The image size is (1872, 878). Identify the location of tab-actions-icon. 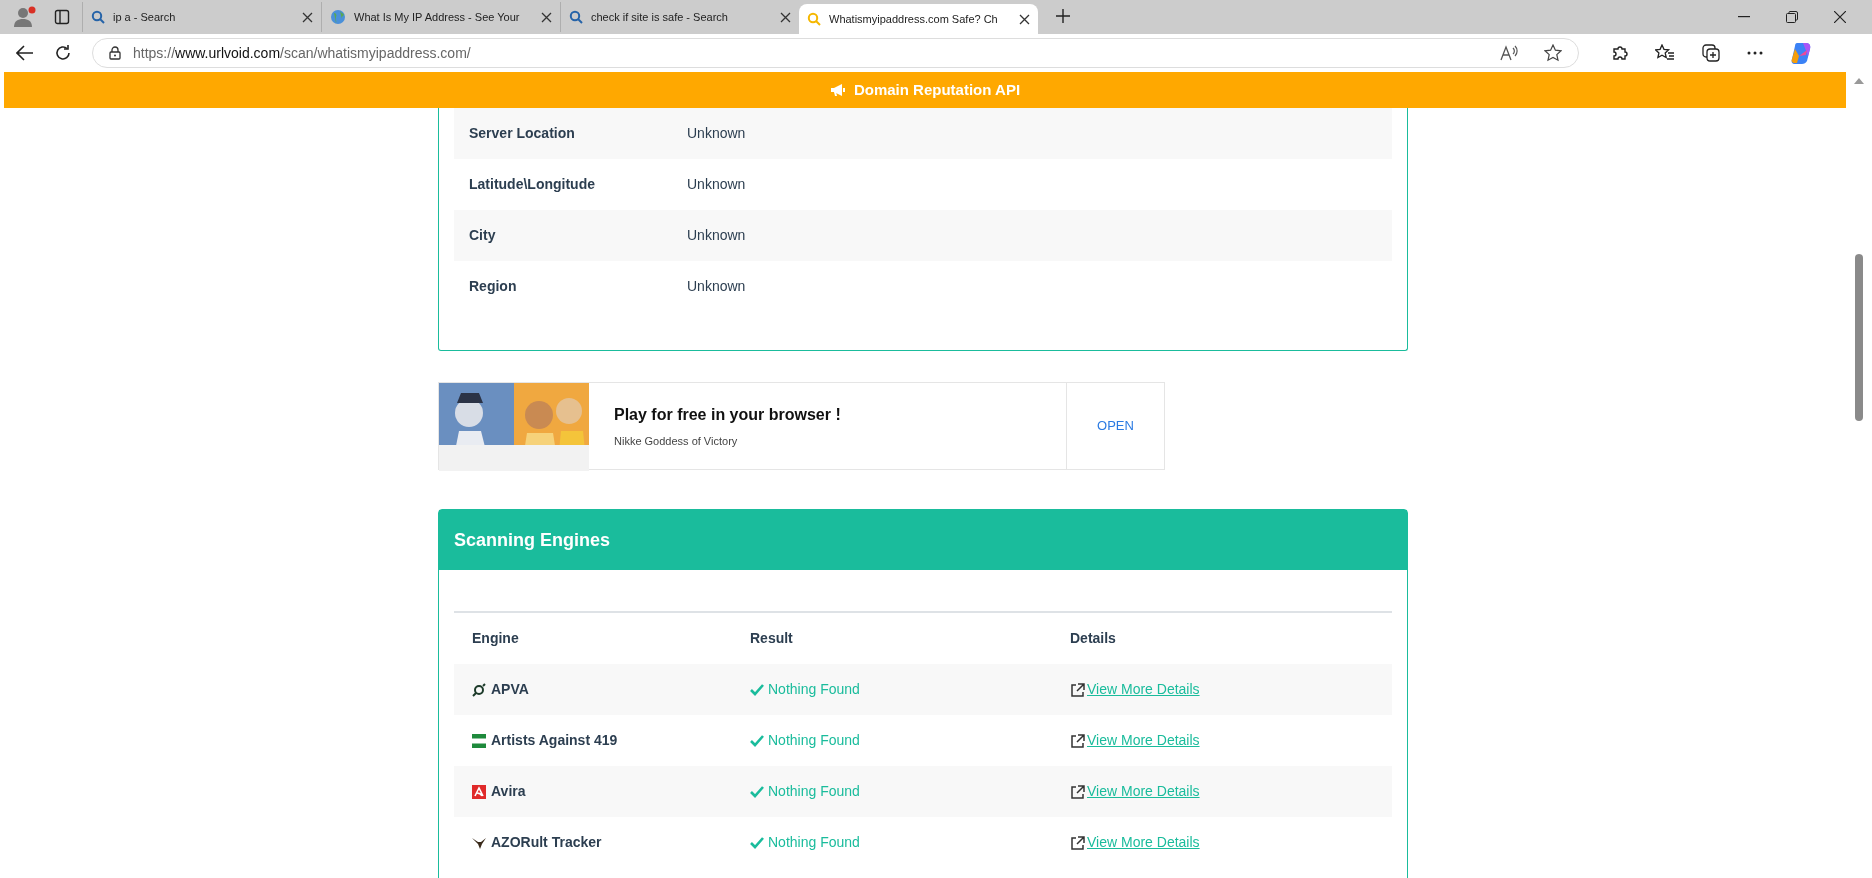
(62, 17).